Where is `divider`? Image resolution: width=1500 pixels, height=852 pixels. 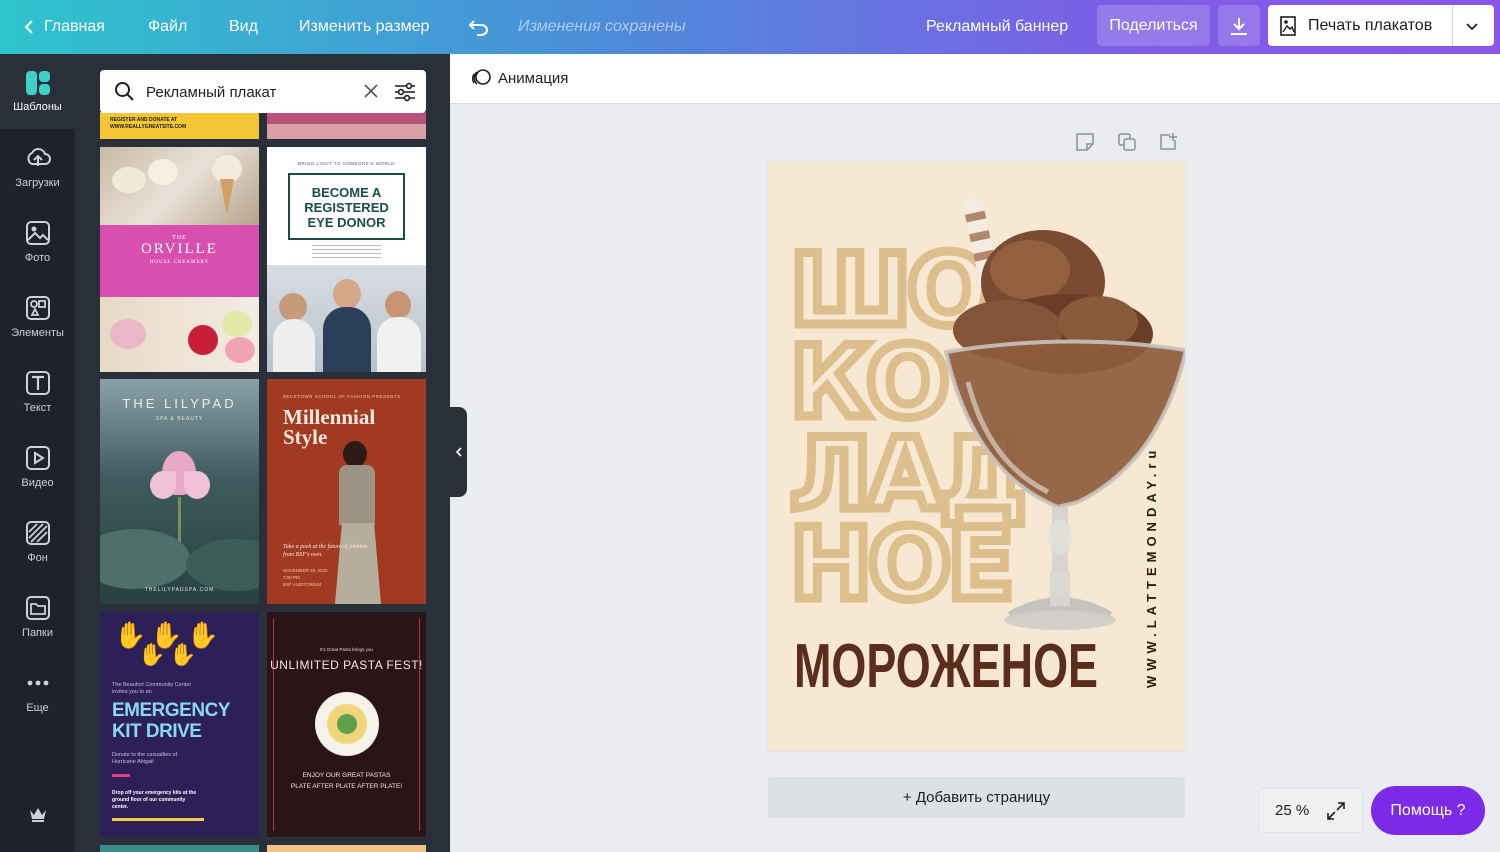
divider is located at coordinates (1452, 25).